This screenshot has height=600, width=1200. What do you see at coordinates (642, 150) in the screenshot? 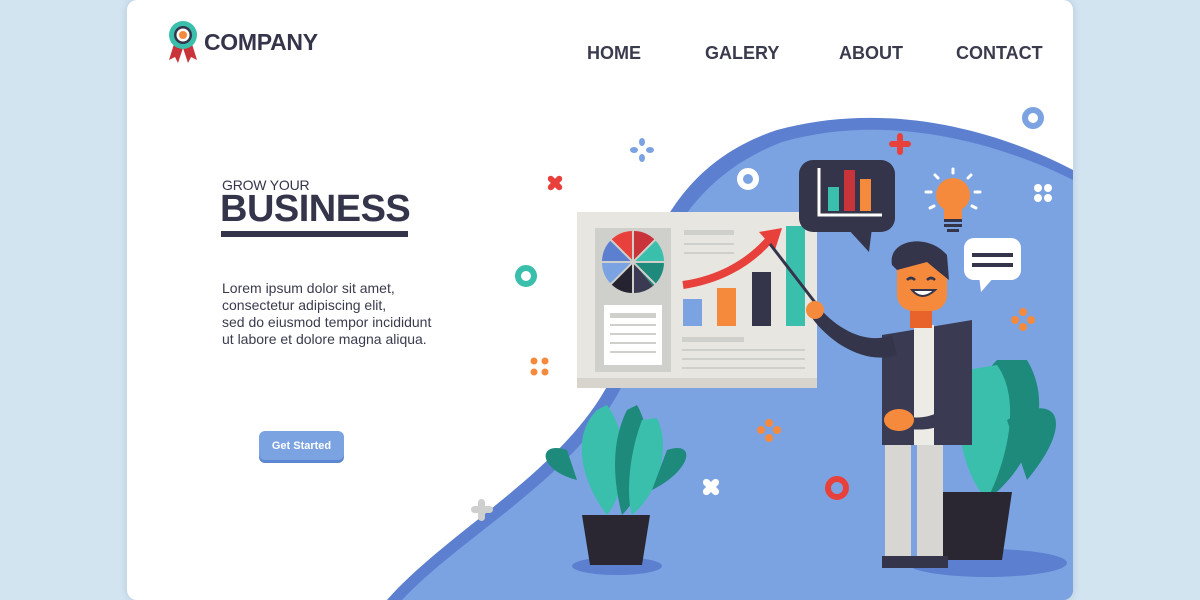
I see `blue-dots-icon` at bounding box center [642, 150].